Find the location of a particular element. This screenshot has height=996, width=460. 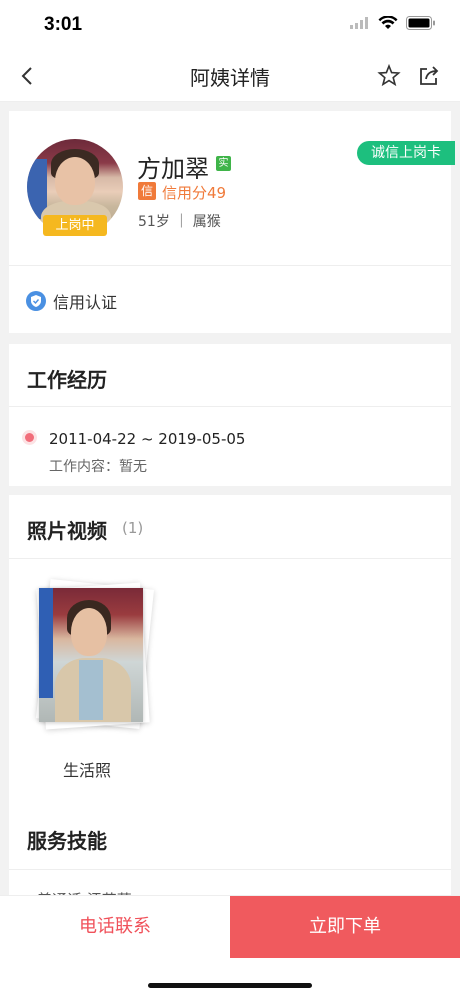

battery-icon is located at coordinates (420, 23).